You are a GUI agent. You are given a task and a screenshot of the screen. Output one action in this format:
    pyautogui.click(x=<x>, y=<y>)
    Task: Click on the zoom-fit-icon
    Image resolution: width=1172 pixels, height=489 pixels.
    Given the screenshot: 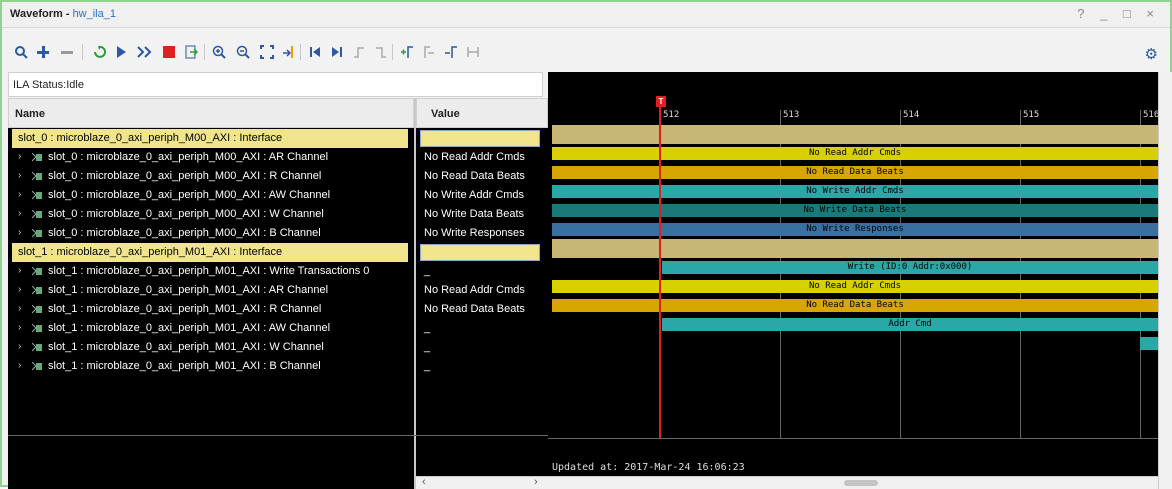 What is the action you would take?
    pyautogui.click(x=267, y=52)
    